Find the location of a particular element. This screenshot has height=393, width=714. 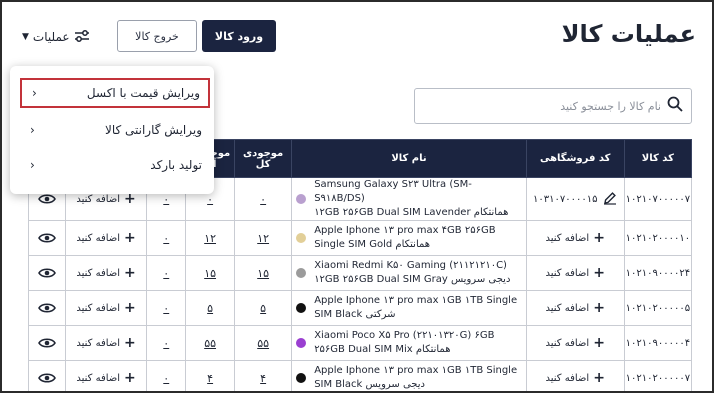

code-cell: ۱۰۲۱۰۲۰۰۰۰۰۵ is located at coordinates (658, 308).